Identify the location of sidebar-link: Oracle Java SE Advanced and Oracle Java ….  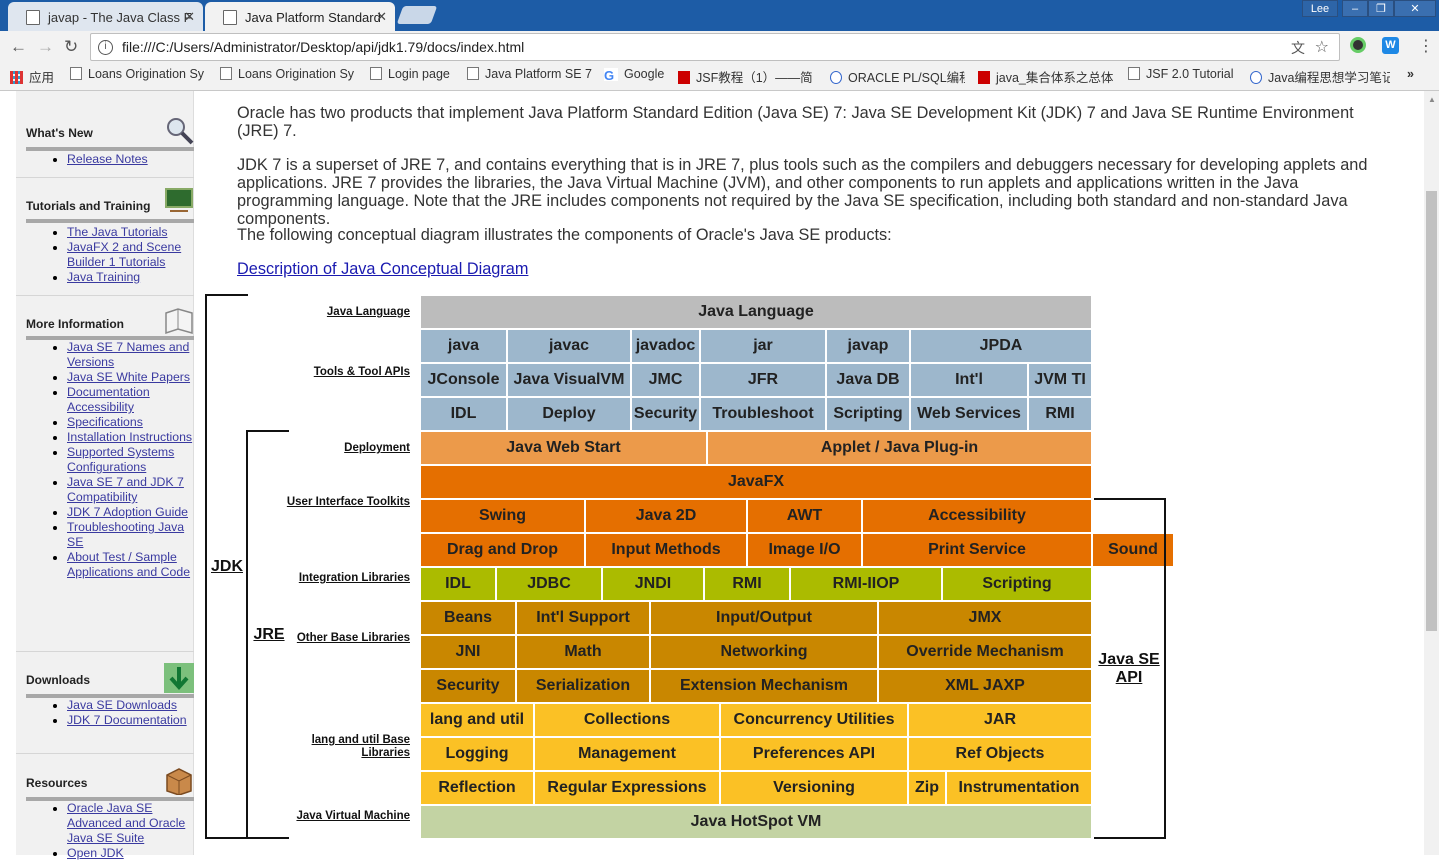
(126, 823).